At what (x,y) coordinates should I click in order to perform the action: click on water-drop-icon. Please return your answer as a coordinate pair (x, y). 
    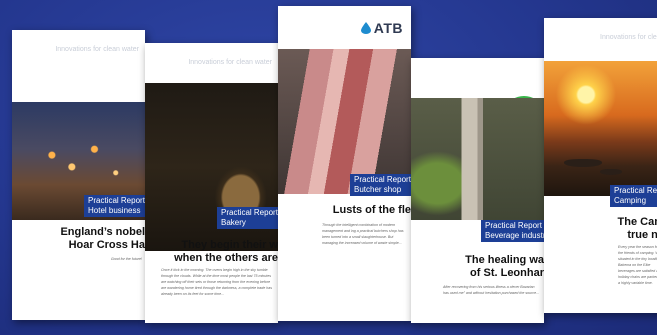
    Looking at the image, I should click on (365, 28).